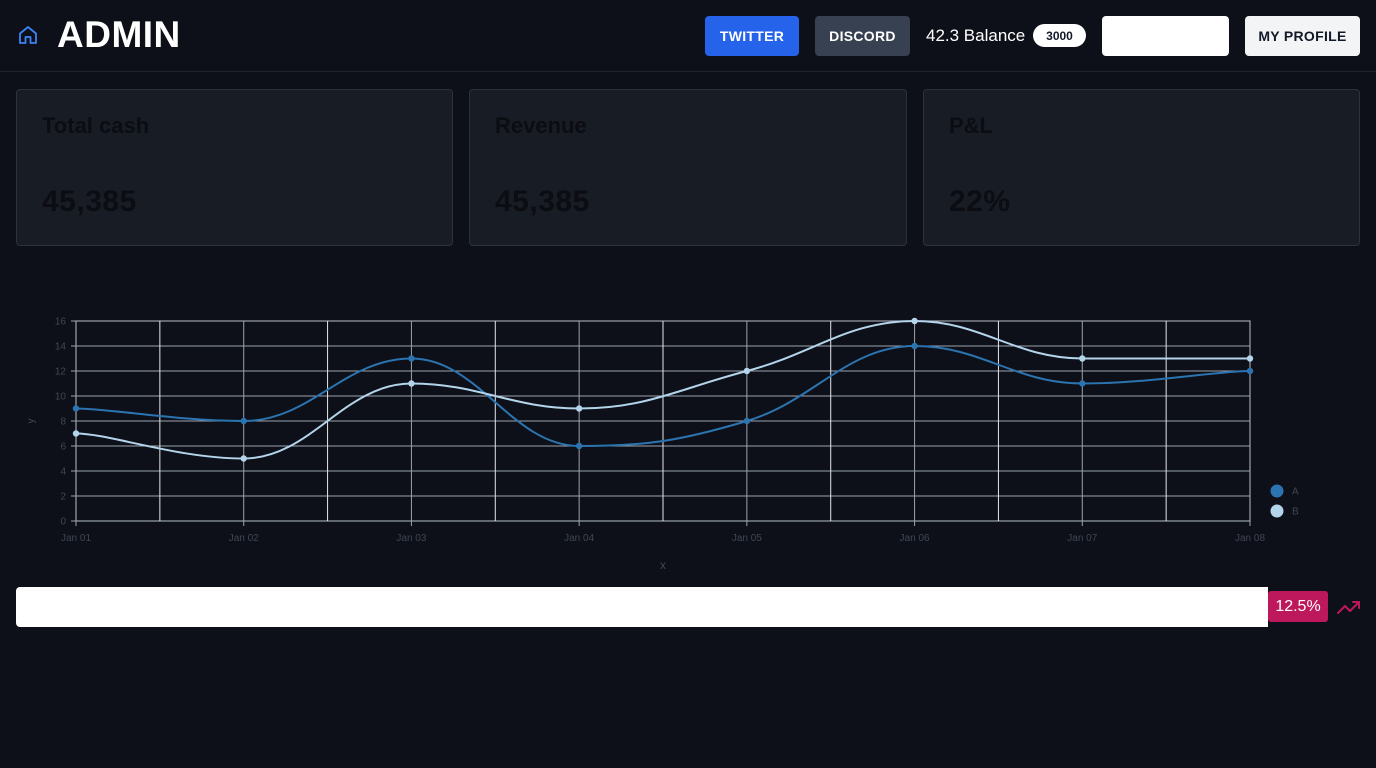 Image resolution: width=1376 pixels, height=768 pixels. I want to click on y-axis-label: y, so click(31, 421).